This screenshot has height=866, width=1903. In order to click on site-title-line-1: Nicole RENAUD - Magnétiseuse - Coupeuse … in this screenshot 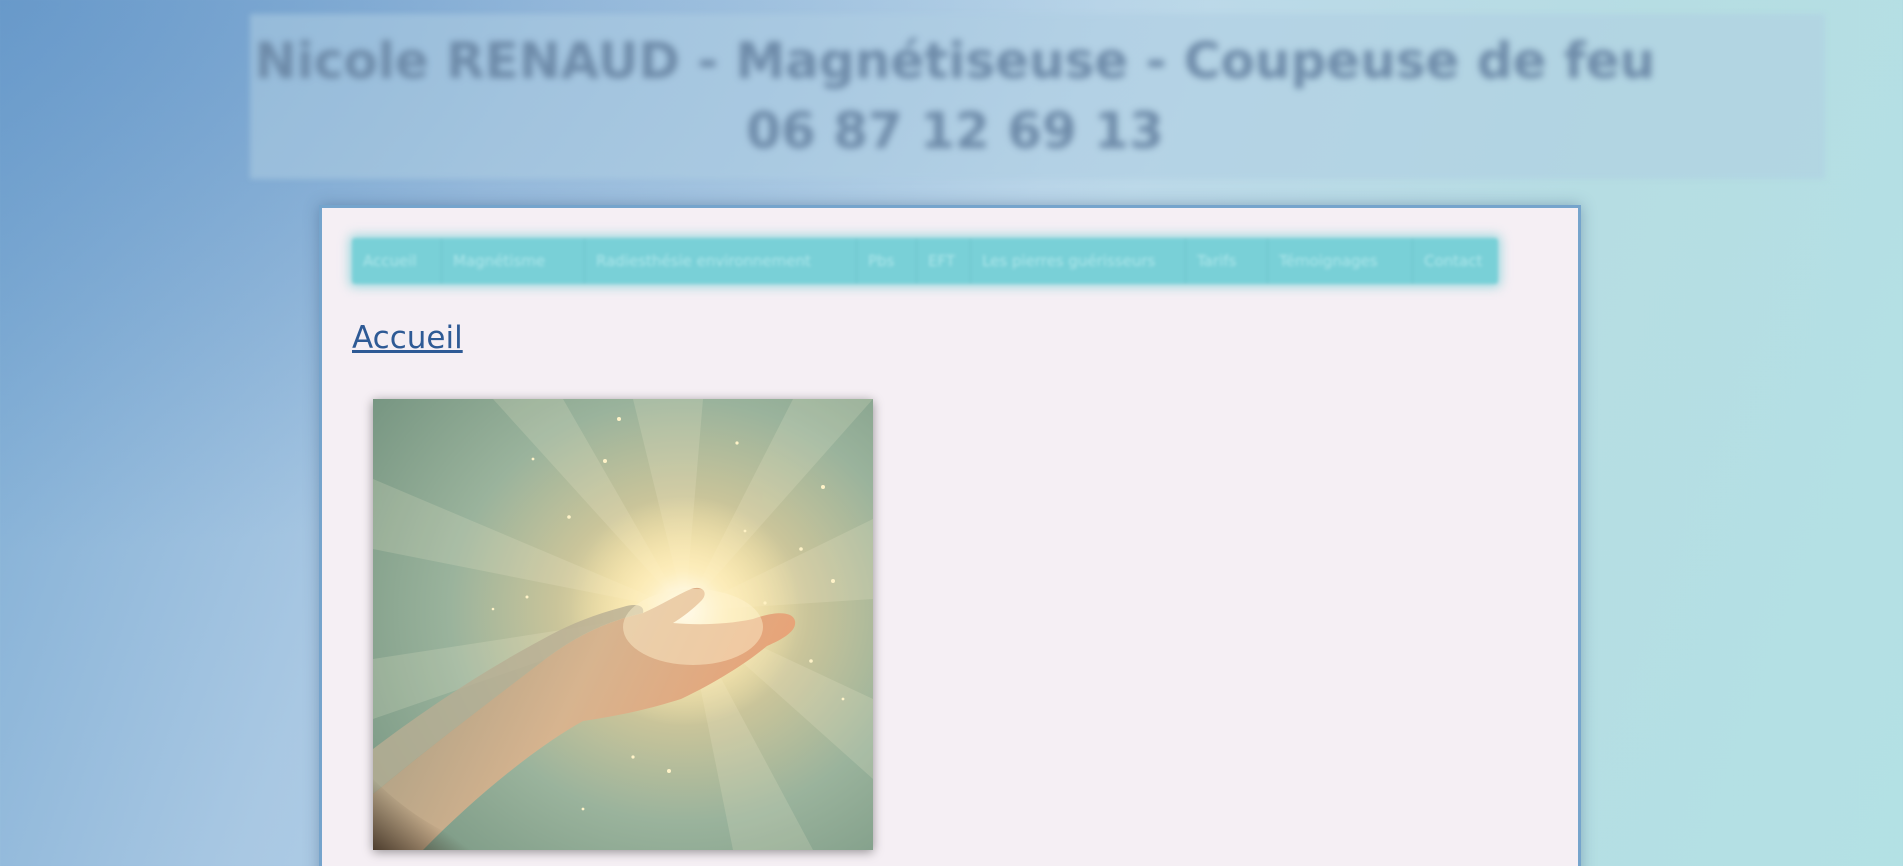, I will do `click(955, 61)`.